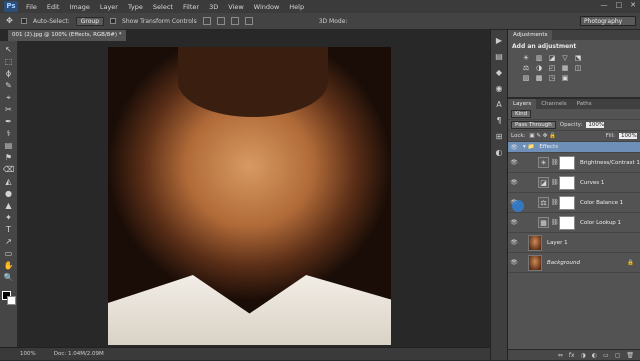 Image resolution: width=640 pixels, height=361 pixels. What do you see at coordinates (8, 122) in the screenshot?
I see `eyedropper-tool: ✒` at bounding box center [8, 122].